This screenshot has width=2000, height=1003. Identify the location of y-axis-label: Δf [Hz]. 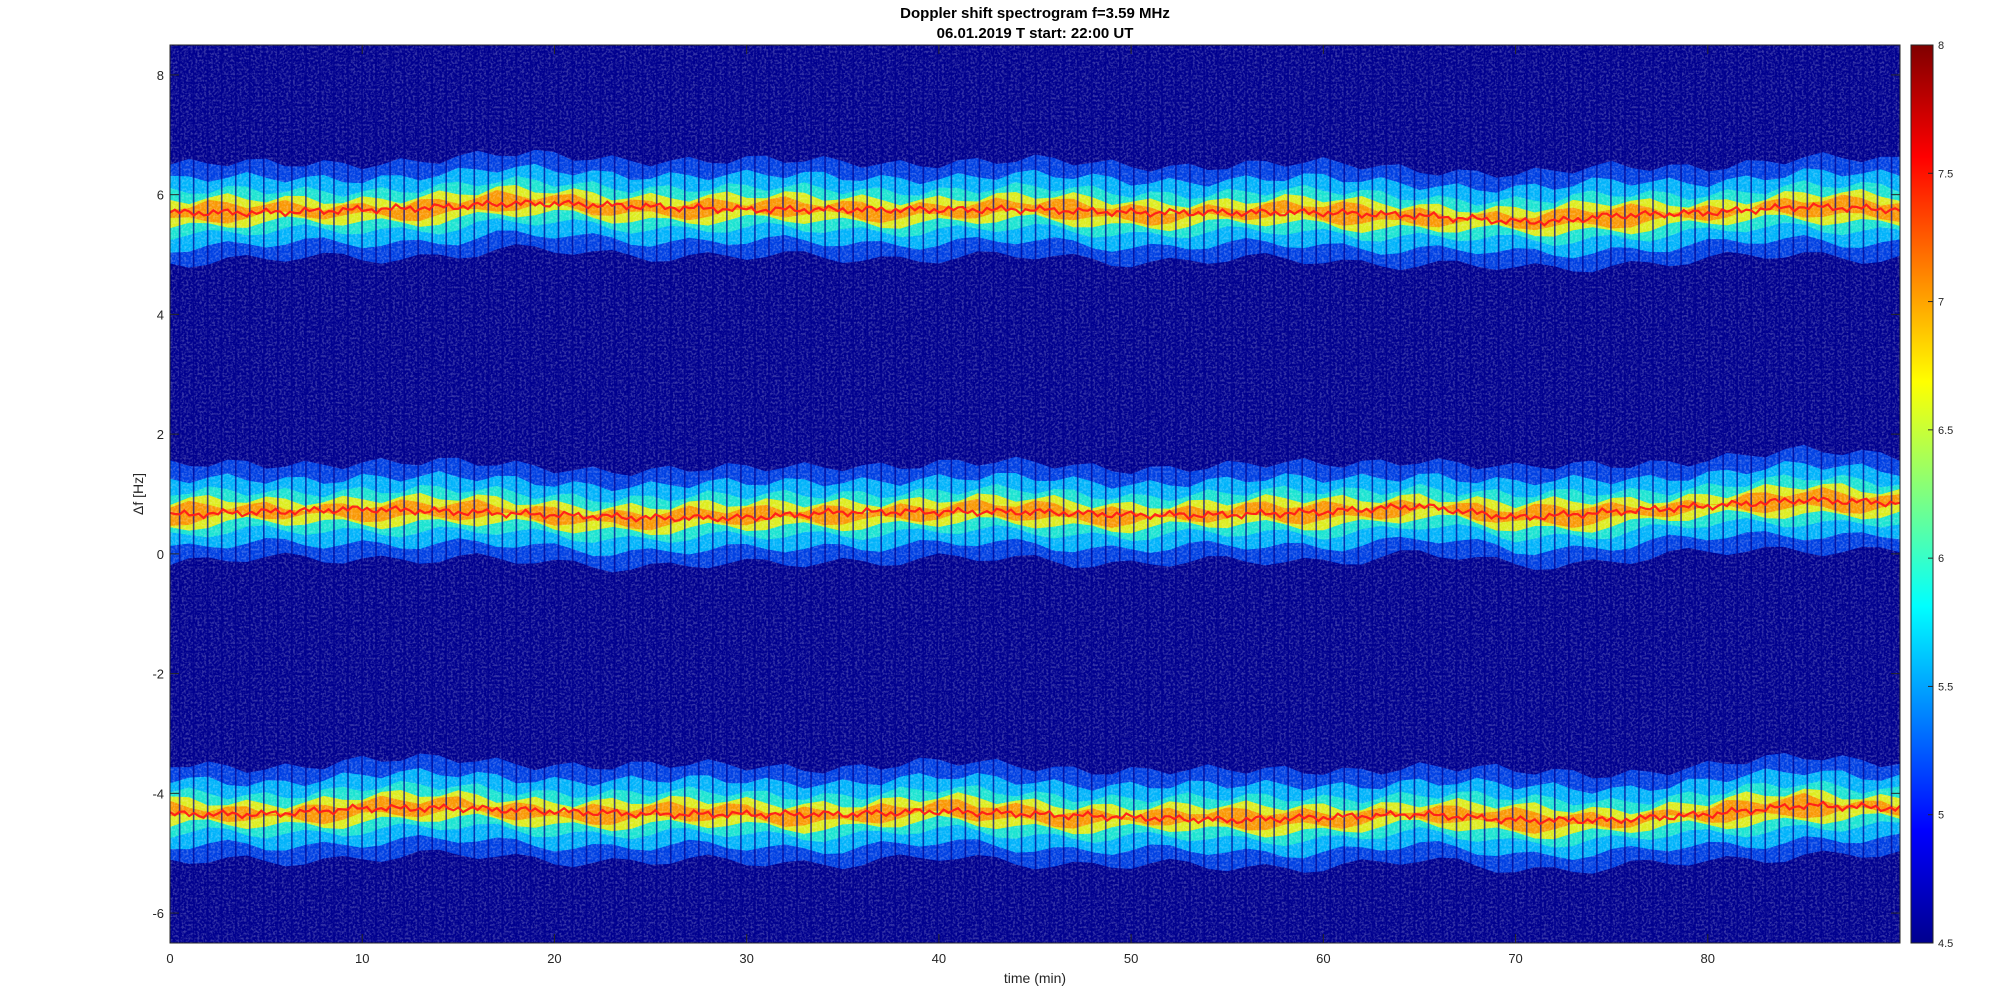
(138, 494).